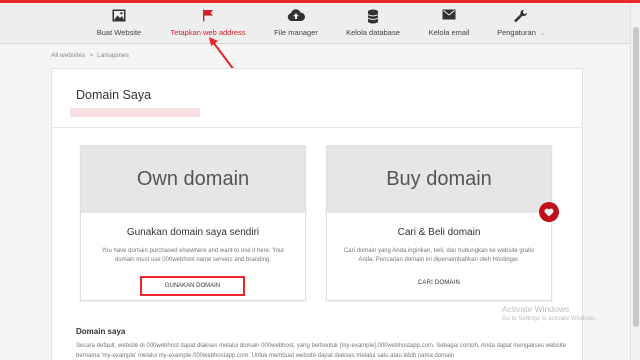  What do you see at coordinates (439, 232) in the screenshot?
I see `buy-domain-subtitle: Cari & Beli domain` at bounding box center [439, 232].